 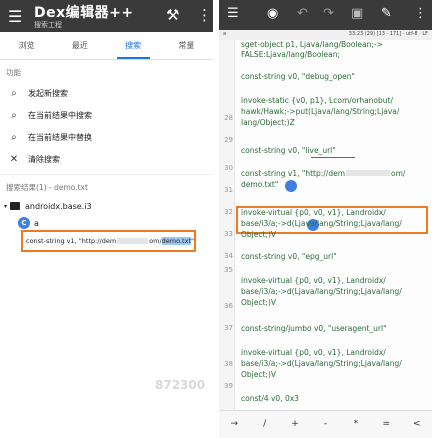 I want to click on line-number: 36, so click(x=228, y=306).